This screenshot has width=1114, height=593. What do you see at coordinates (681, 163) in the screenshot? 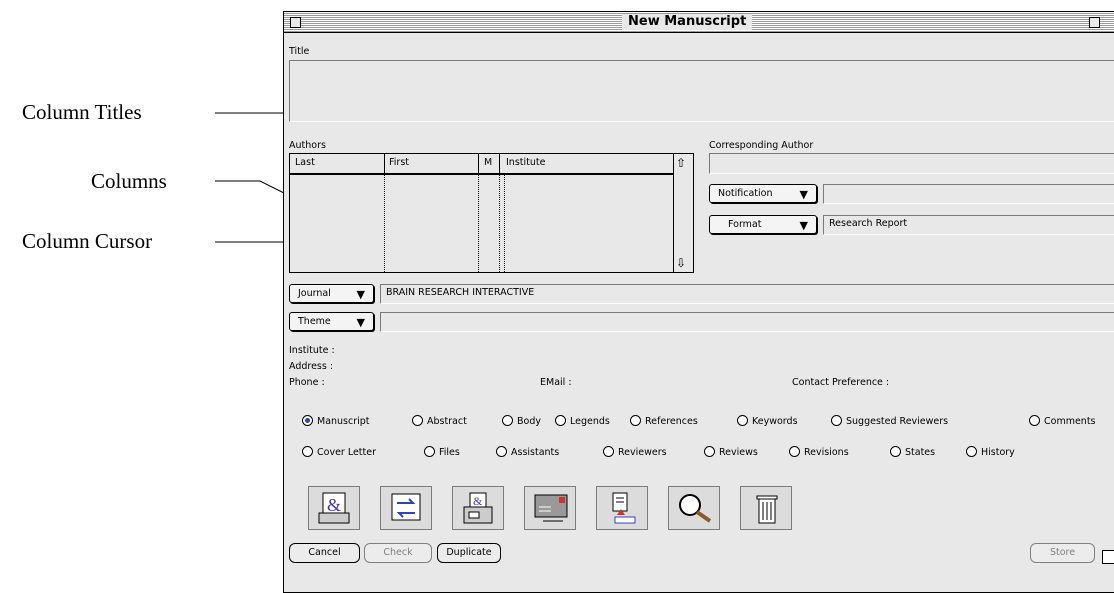
I see `scroll-up-arrow-icon: ⇧` at bounding box center [681, 163].